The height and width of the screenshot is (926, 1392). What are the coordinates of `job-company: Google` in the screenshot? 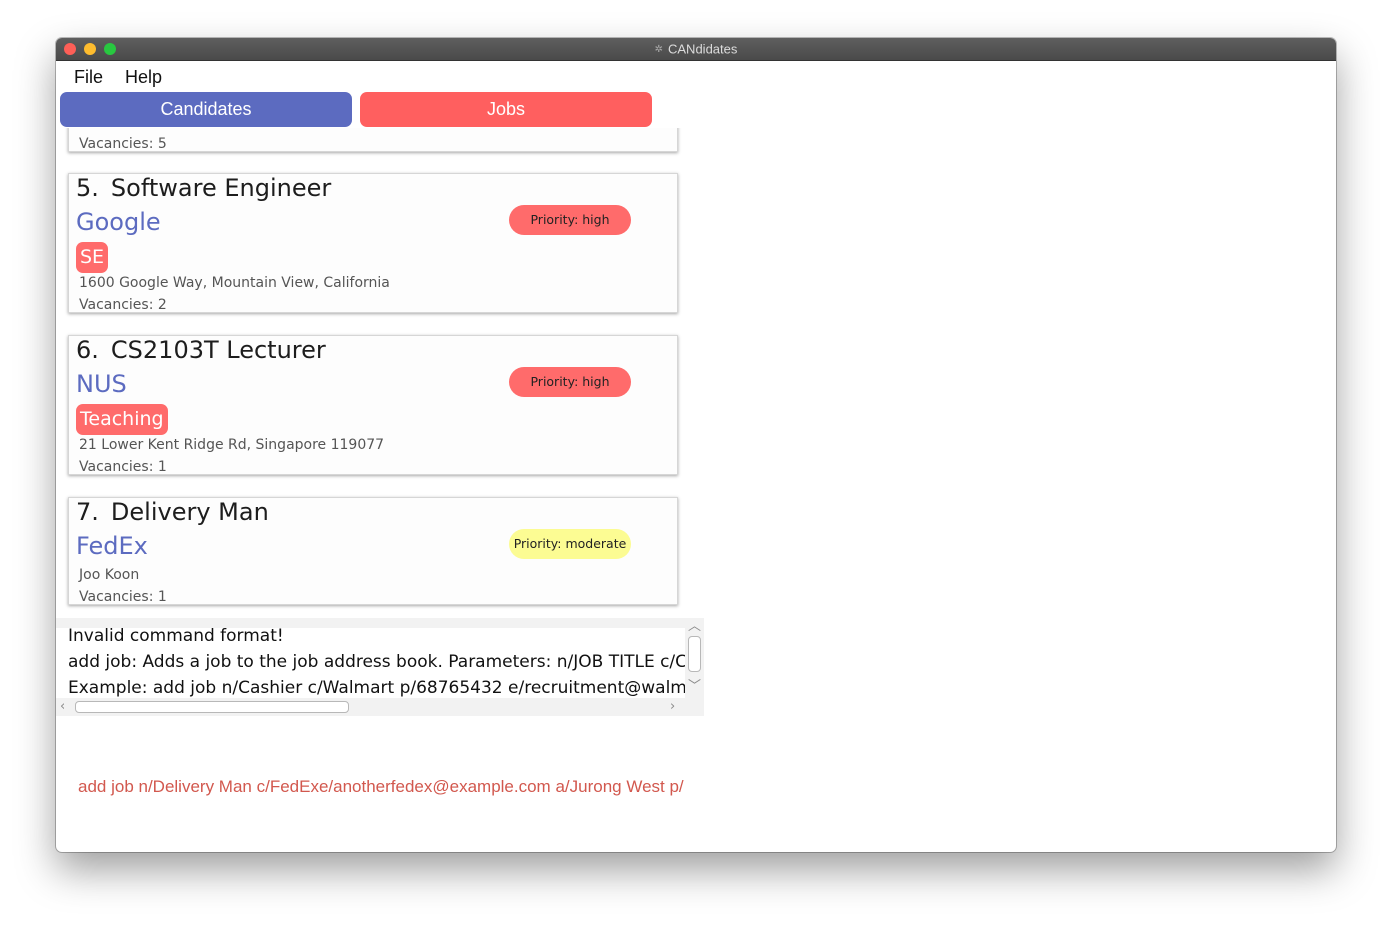 It's located at (118, 222).